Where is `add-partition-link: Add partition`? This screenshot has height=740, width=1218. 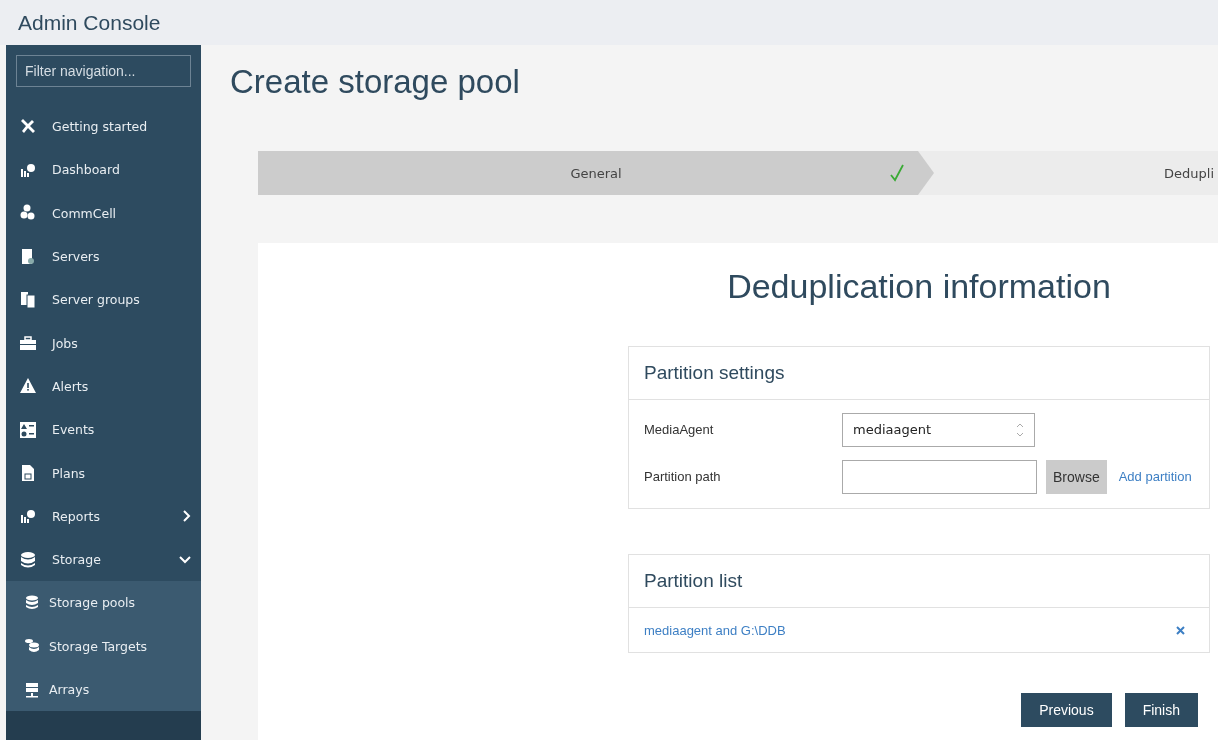 add-partition-link: Add partition is located at coordinates (1155, 476).